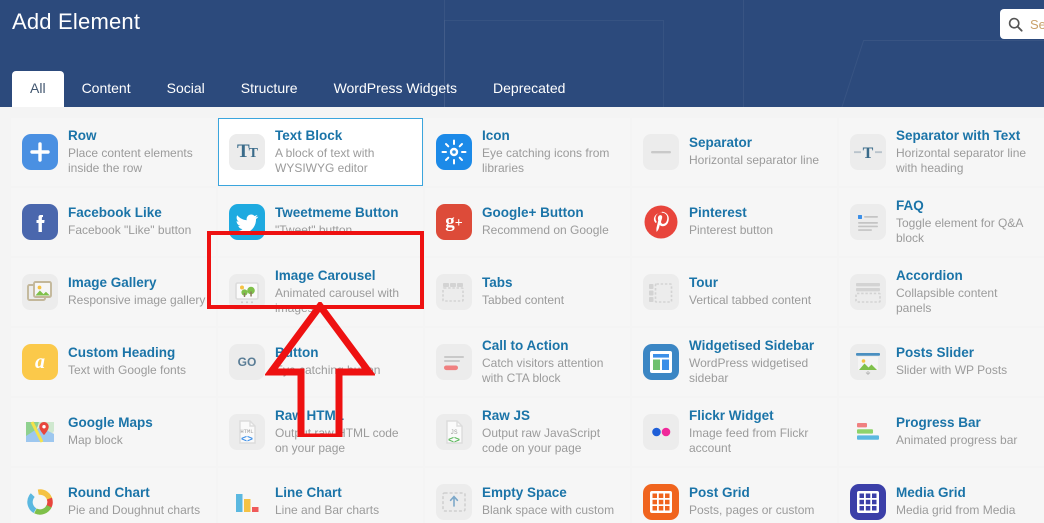 The width and height of the screenshot is (1044, 523). I want to click on tab-structure: Structure, so click(269, 89).